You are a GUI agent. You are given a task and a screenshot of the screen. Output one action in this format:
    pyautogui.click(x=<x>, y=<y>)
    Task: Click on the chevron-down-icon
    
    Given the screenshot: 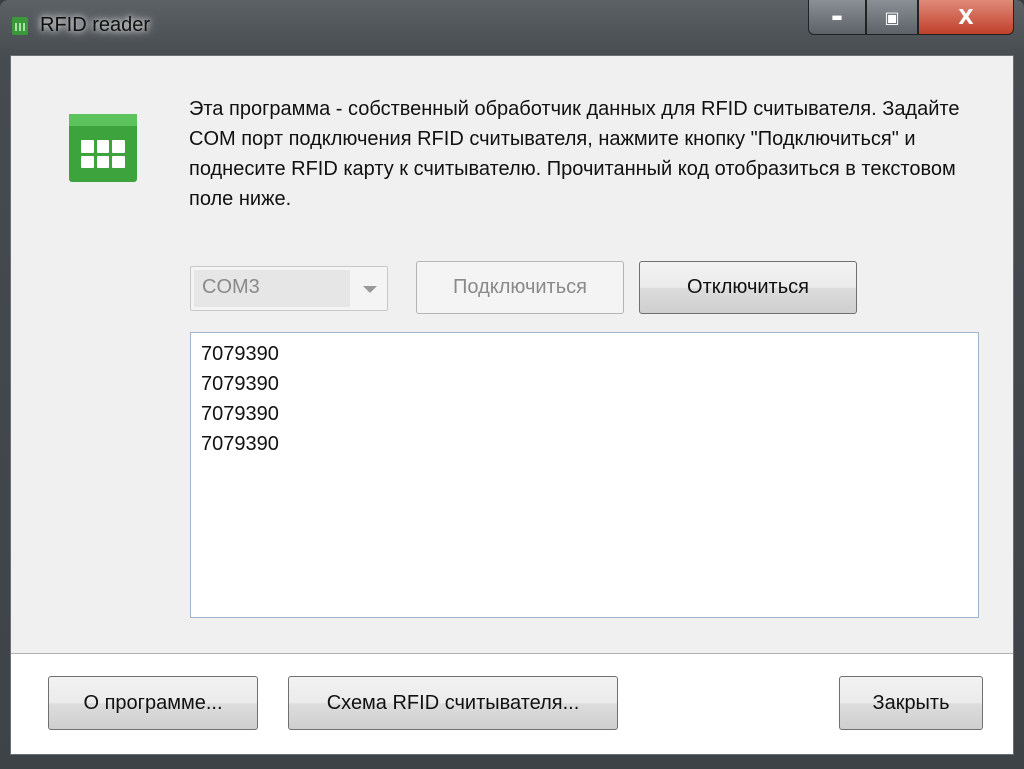 What is the action you would take?
    pyautogui.click(x=370, y=289)
    